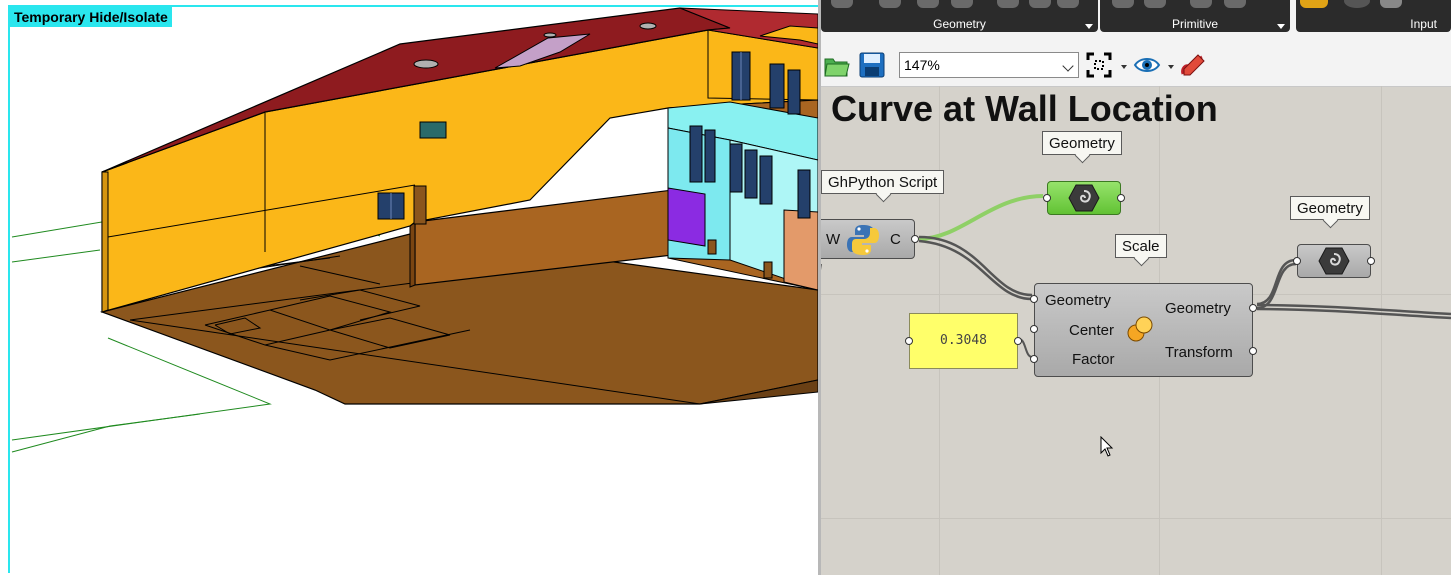  Describe the element at coordinates (1068, 66) in the screenshot. I see `chevron-down-icon` at that location.